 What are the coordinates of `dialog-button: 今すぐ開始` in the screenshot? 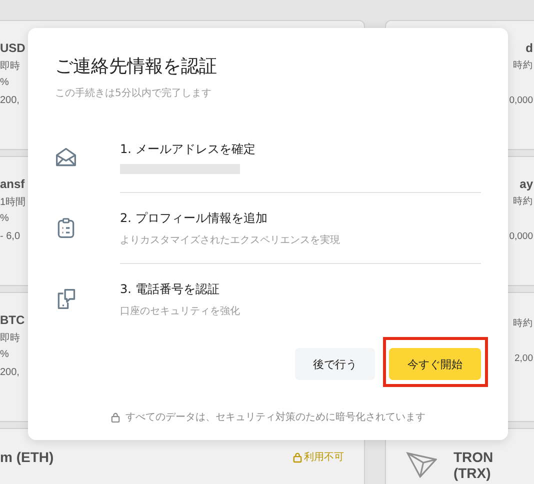 It's located at (435, 364).